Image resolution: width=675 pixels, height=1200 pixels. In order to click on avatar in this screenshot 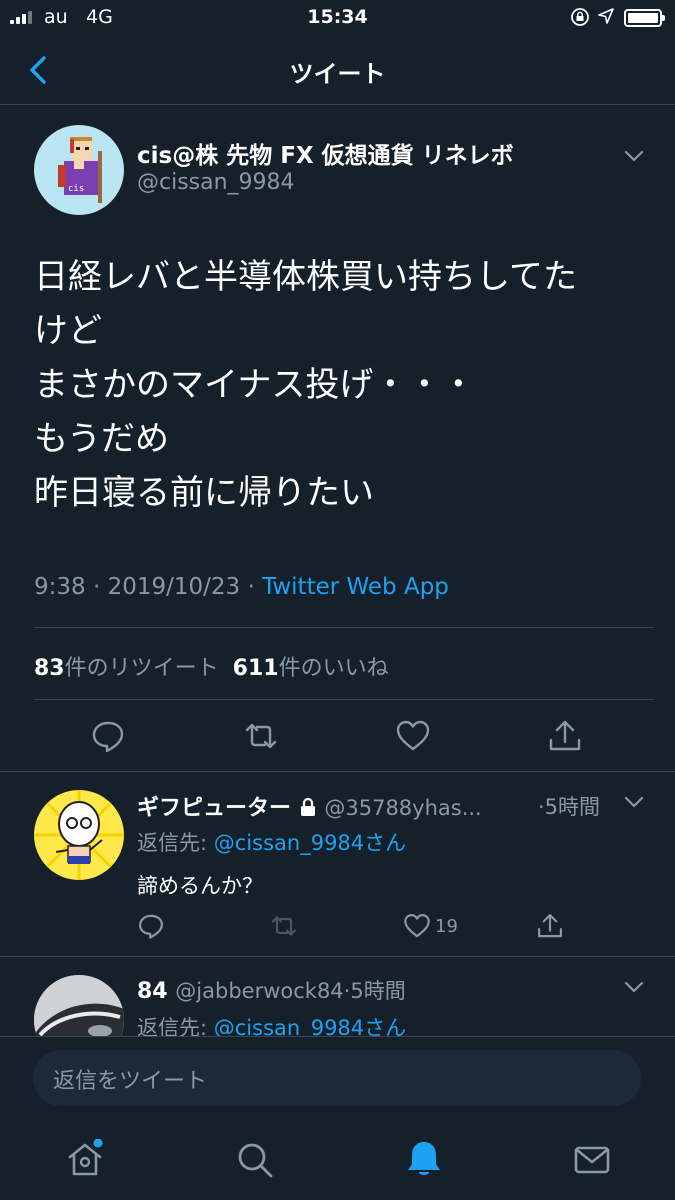, I will do `click(79, 835)`.